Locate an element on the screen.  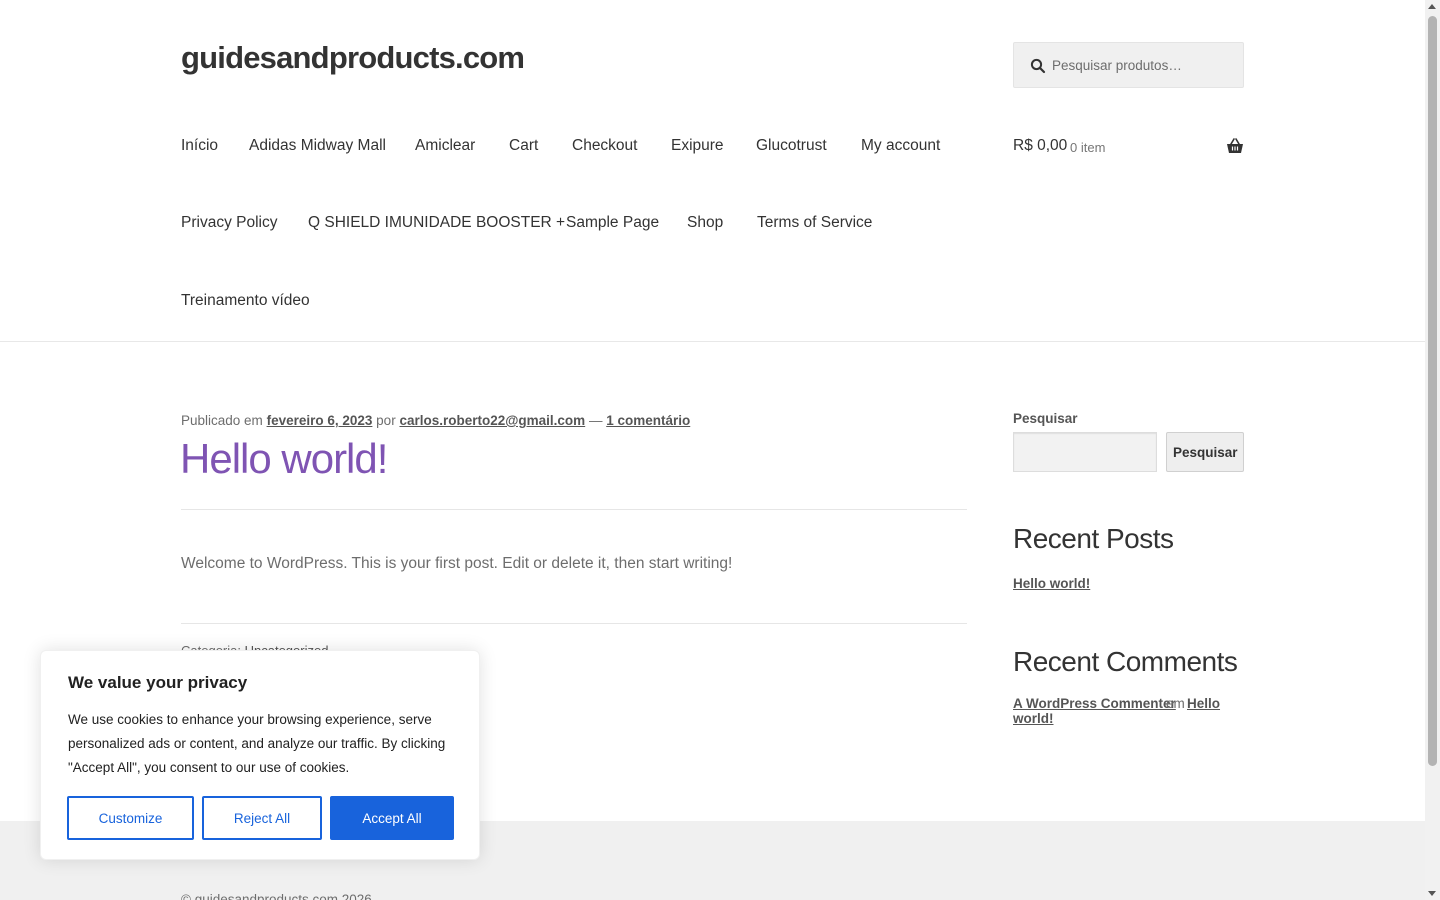
product-search-box is located at coordinates (1128, 65).